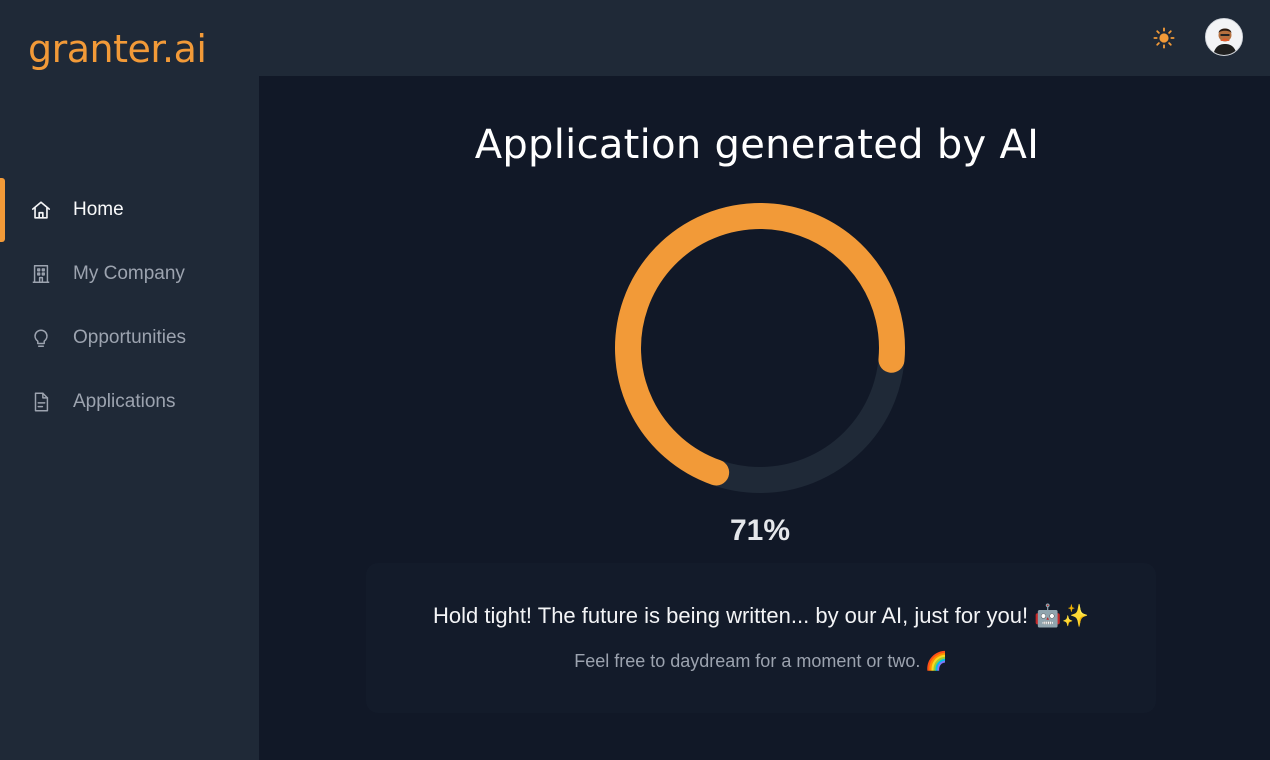 The image size is (1270, 760). I want to click on home-icon, so click(41, 210).